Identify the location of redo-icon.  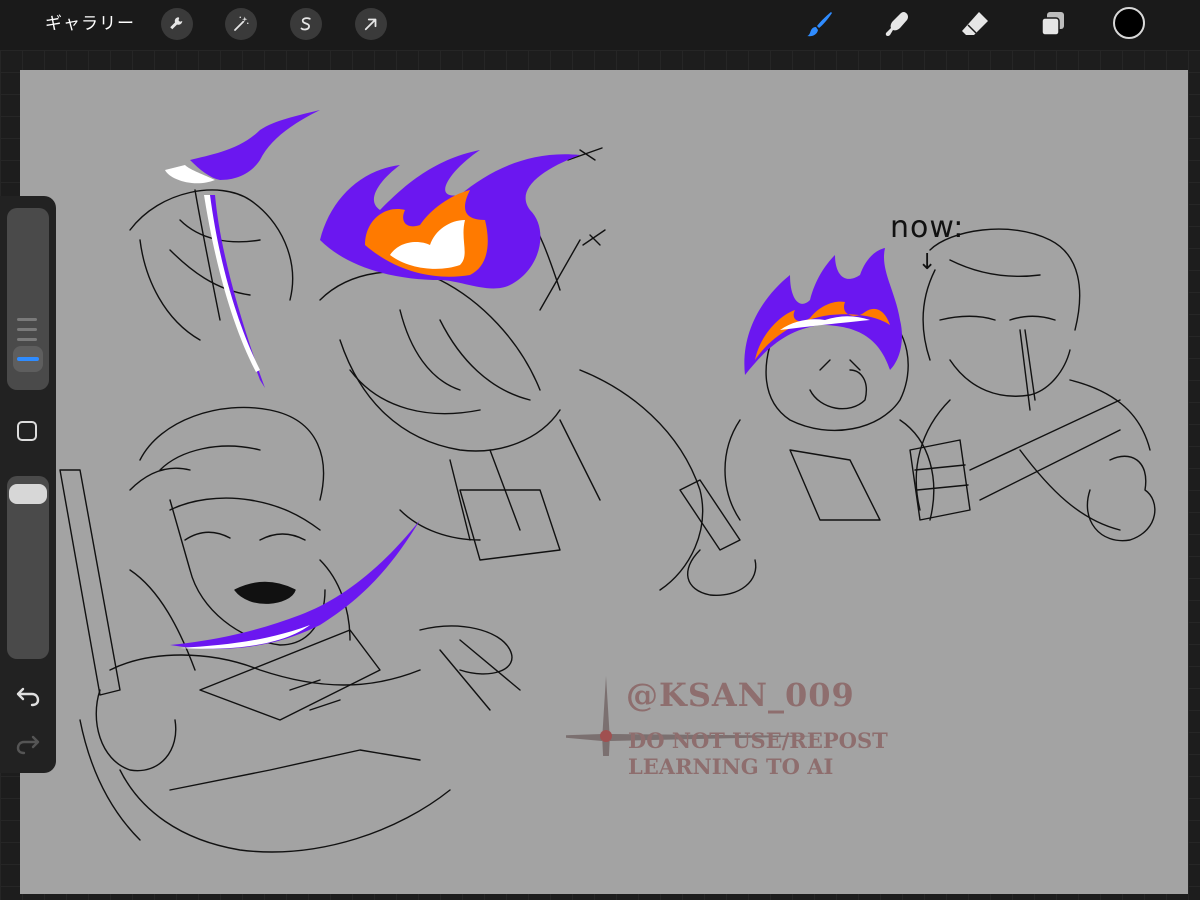
(28, 745).